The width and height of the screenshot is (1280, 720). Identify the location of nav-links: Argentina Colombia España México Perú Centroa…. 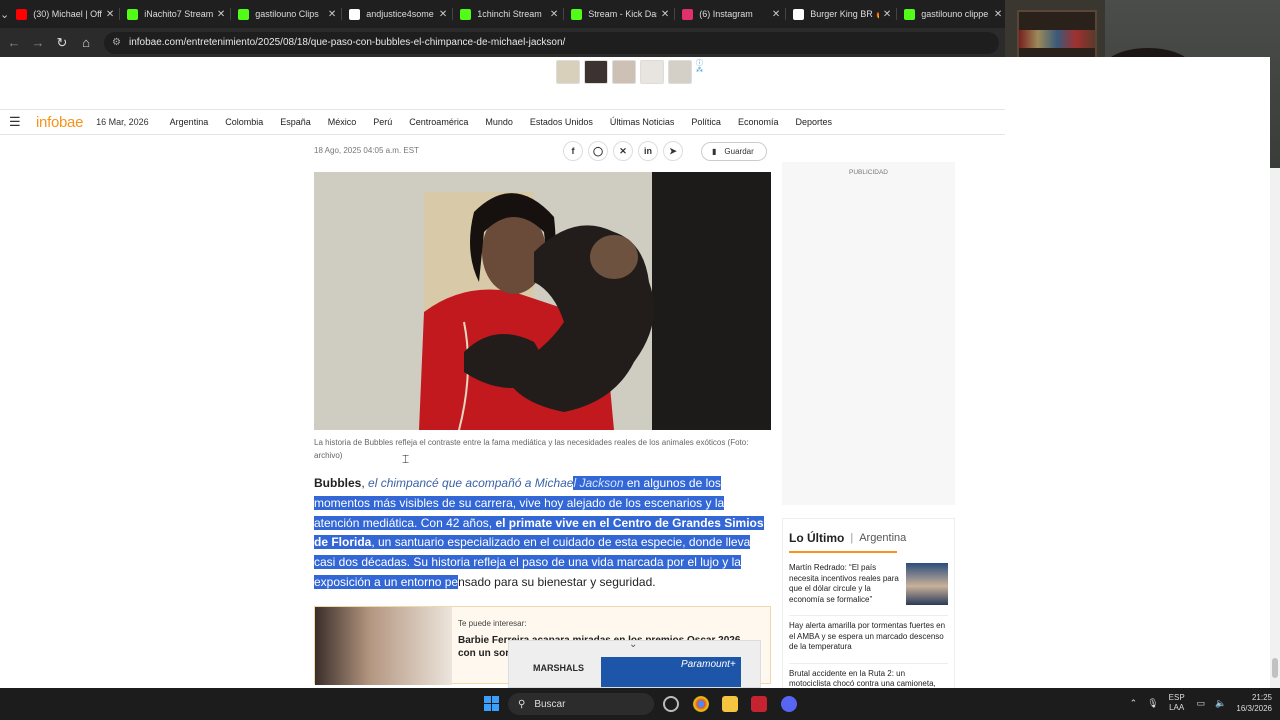
(509, 122).